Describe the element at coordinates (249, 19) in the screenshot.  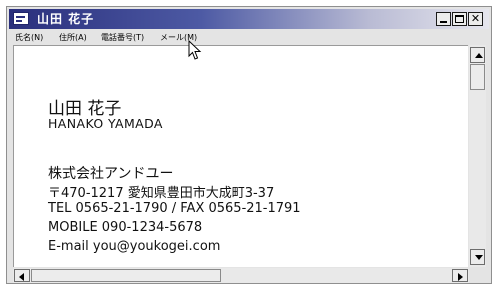
I see `title-bar: 山田 花子 ✕` at that location.